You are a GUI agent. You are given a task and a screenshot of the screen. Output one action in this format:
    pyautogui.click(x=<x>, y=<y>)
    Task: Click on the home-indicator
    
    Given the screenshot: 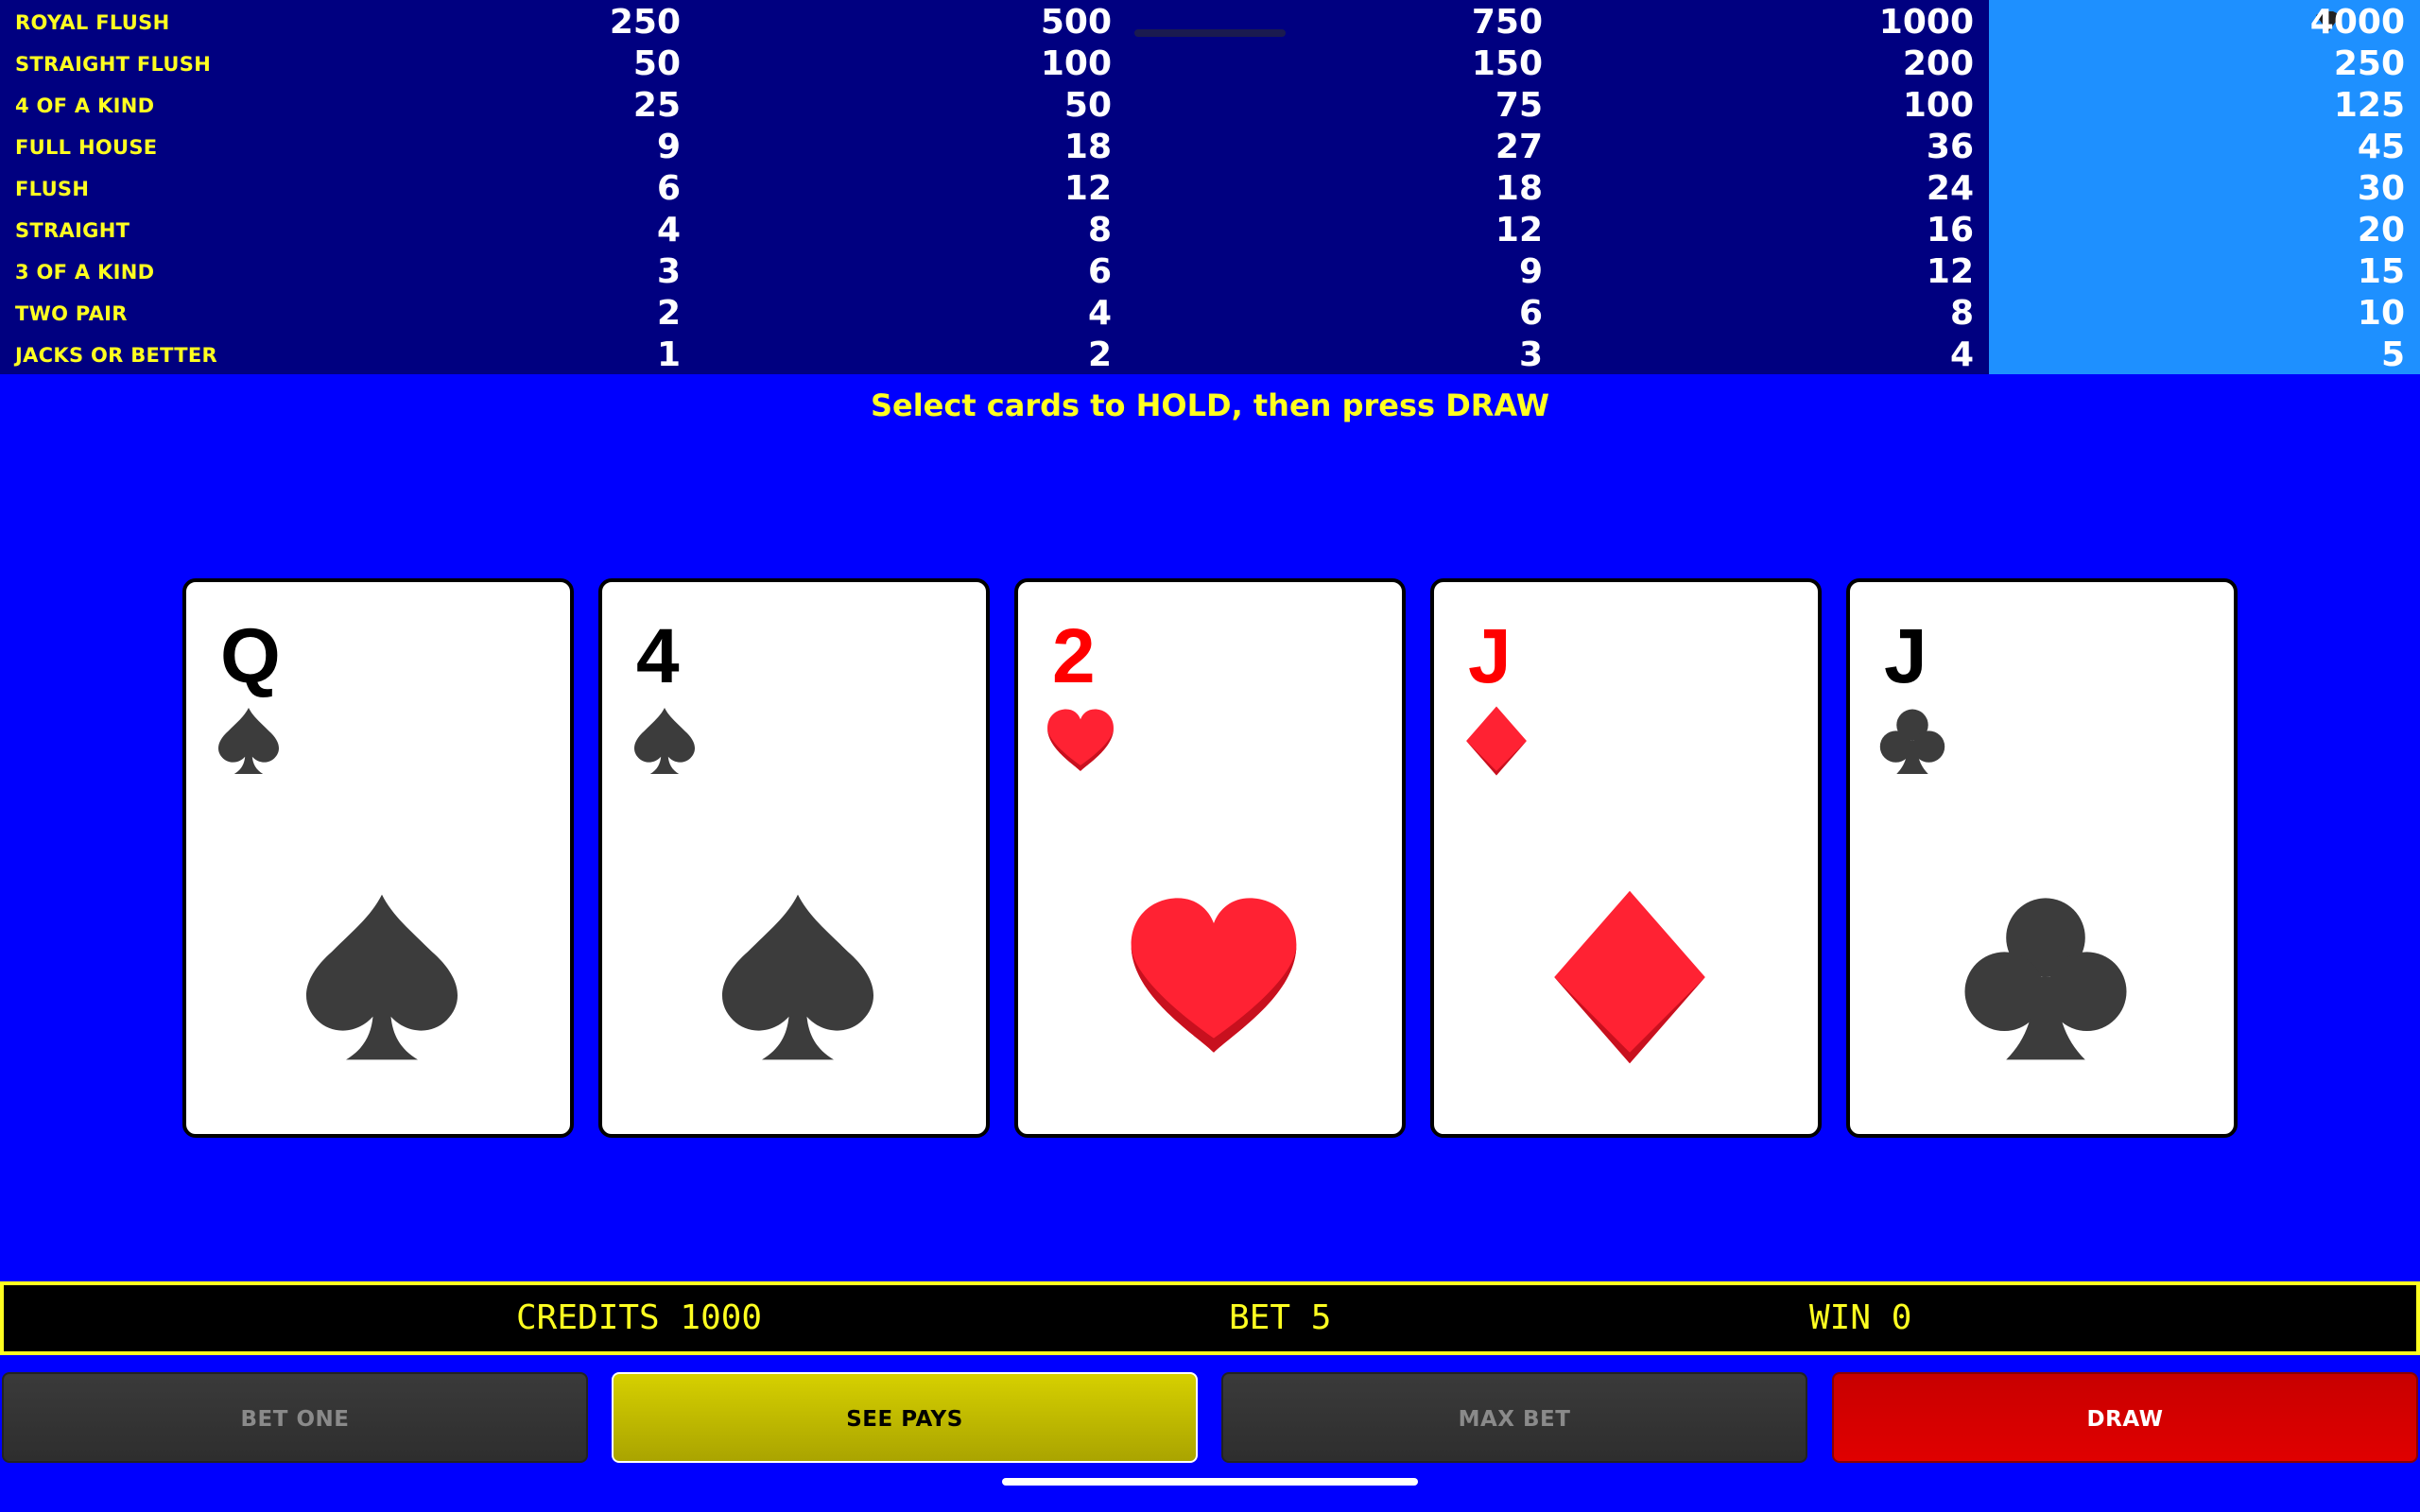 What is the action you would take?
    pyautogui.click(x=1210, y=1482)
    